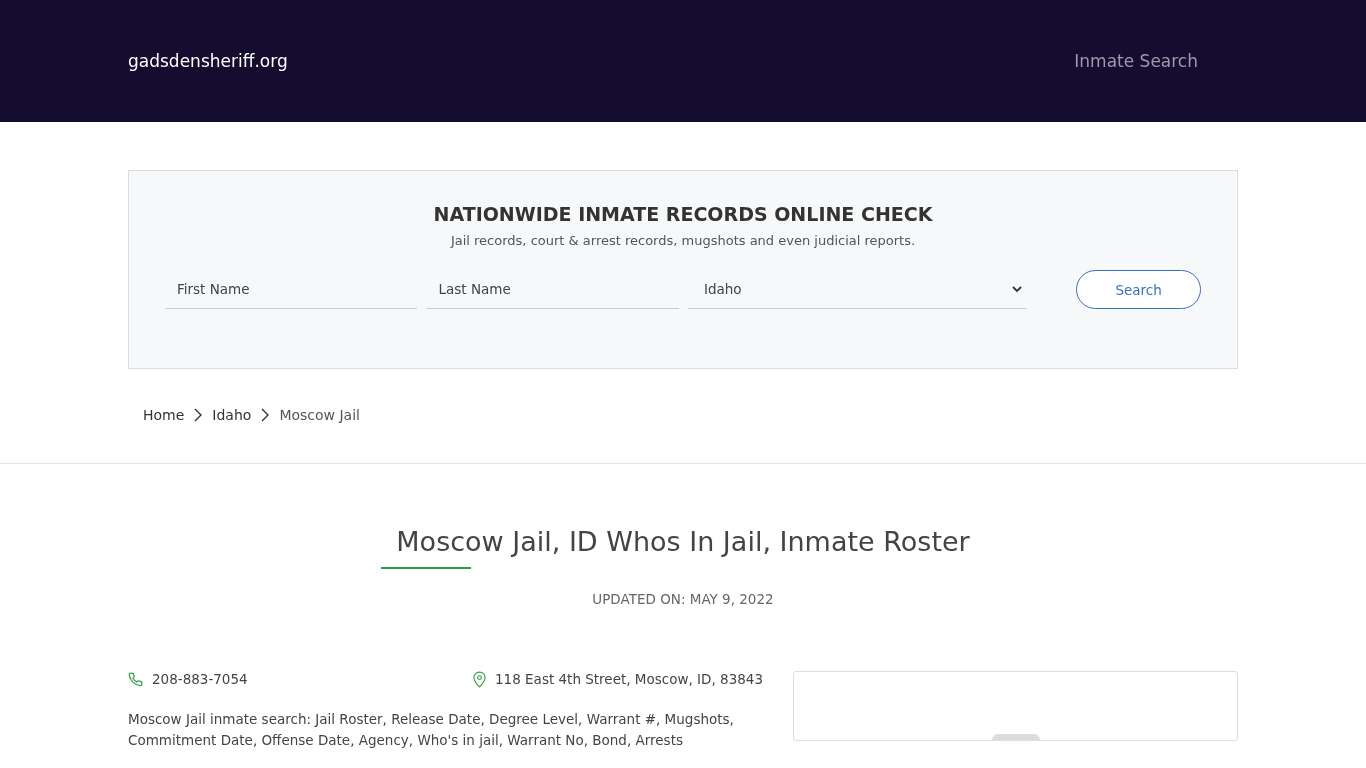 The width and height of the screenshot is (1366, 768). I want to click on panel-subtitle: Jail records, court & arrest records, mugshots and even judicial reports., so click(683, 240).